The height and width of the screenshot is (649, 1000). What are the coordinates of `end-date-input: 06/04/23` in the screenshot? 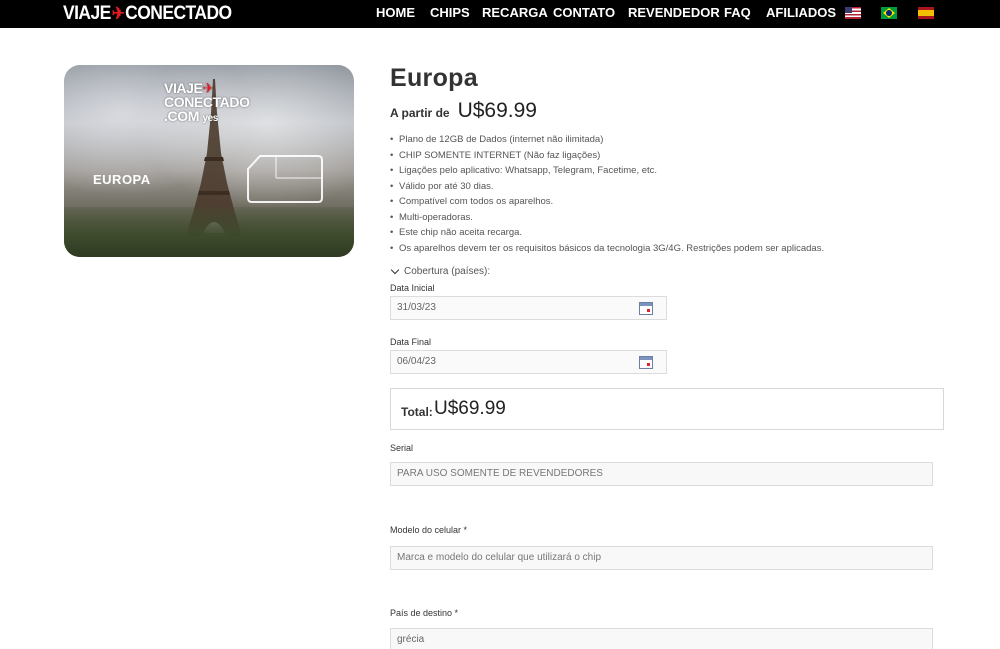 It's located at (528, 362).